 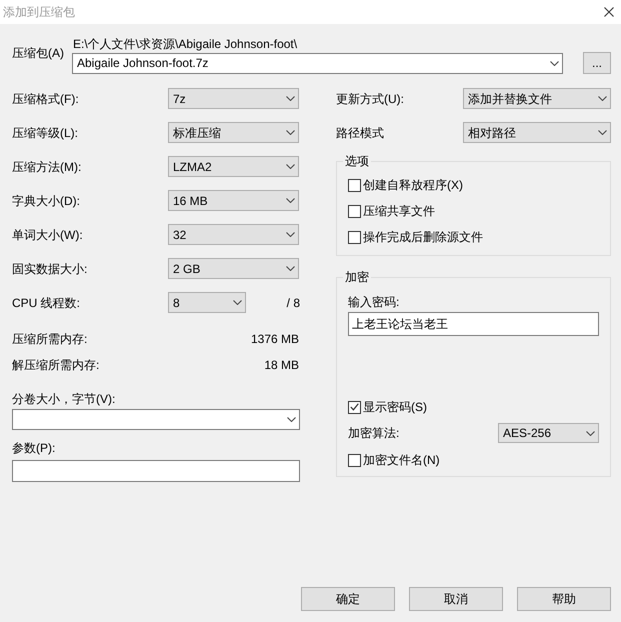 What do you see at coordinates (548, 433) in the screenshot?
I see `dropdown: AES-256` at bounding box center [548, 433].